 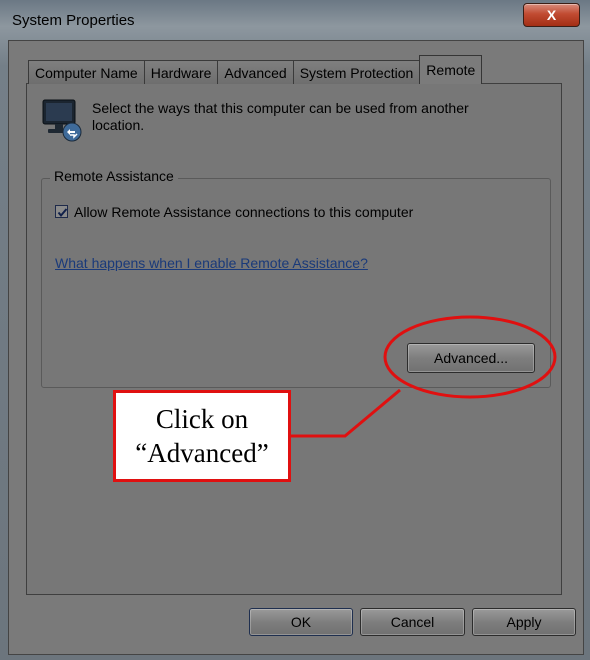 I want to click on apply-button: Apply, so click(x=524, y=622).